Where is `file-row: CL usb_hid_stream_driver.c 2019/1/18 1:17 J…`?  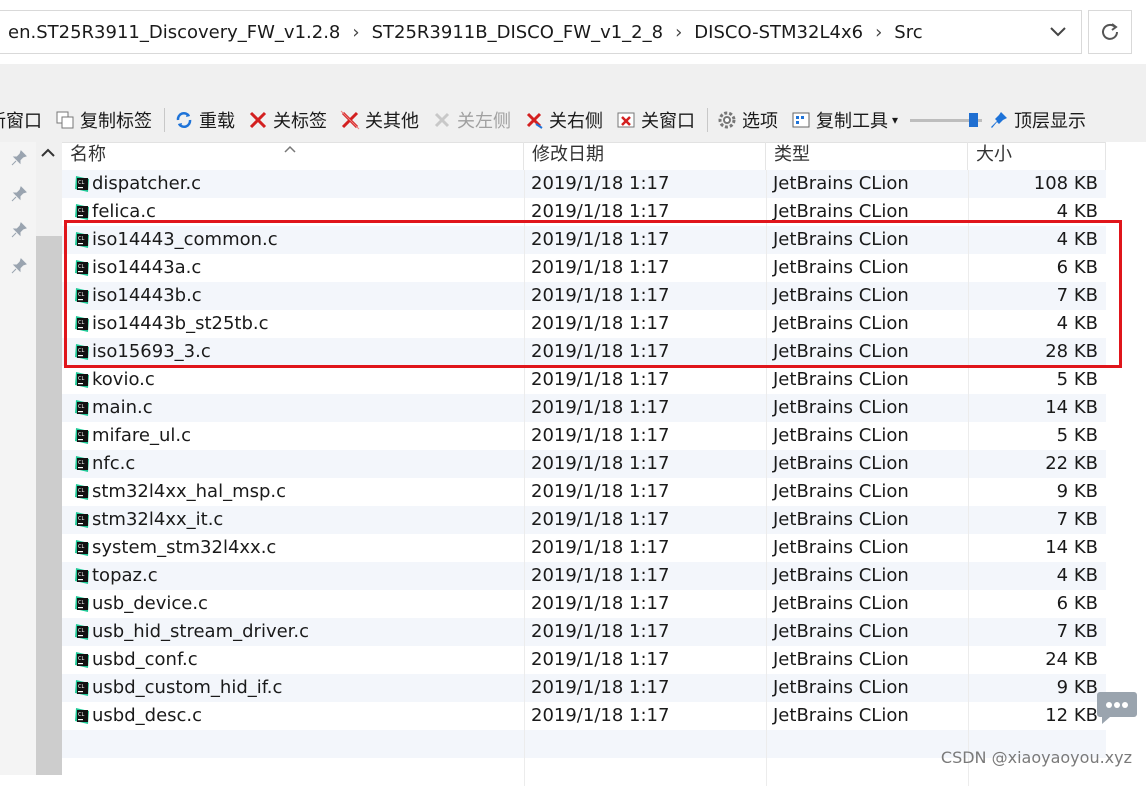
file-row: CL usb_hid_stream_driver.c 2019/1/18 1:17 J… is located at coordinates (584, 632).